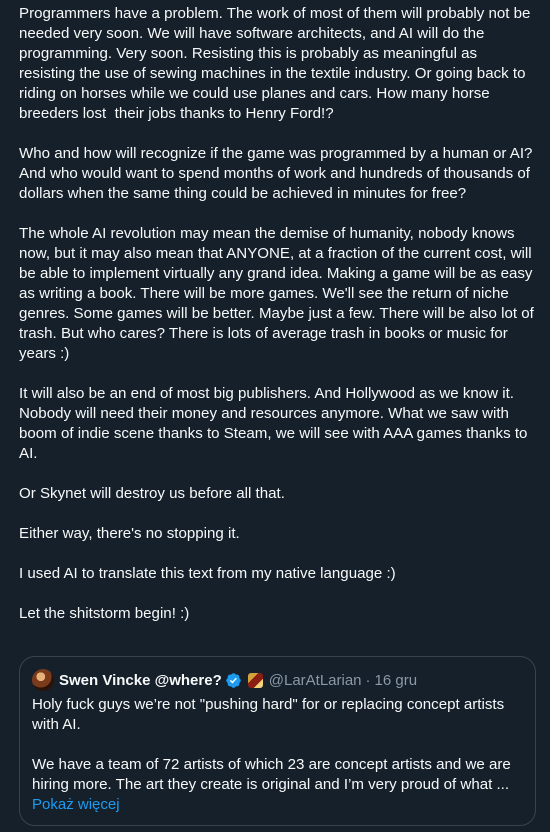 This screenshot has height=832, width=550. What do you see at coordinates (233, 680) in the screenshot?
I see `verified-badge-icon` at bounding box center [233, 680].